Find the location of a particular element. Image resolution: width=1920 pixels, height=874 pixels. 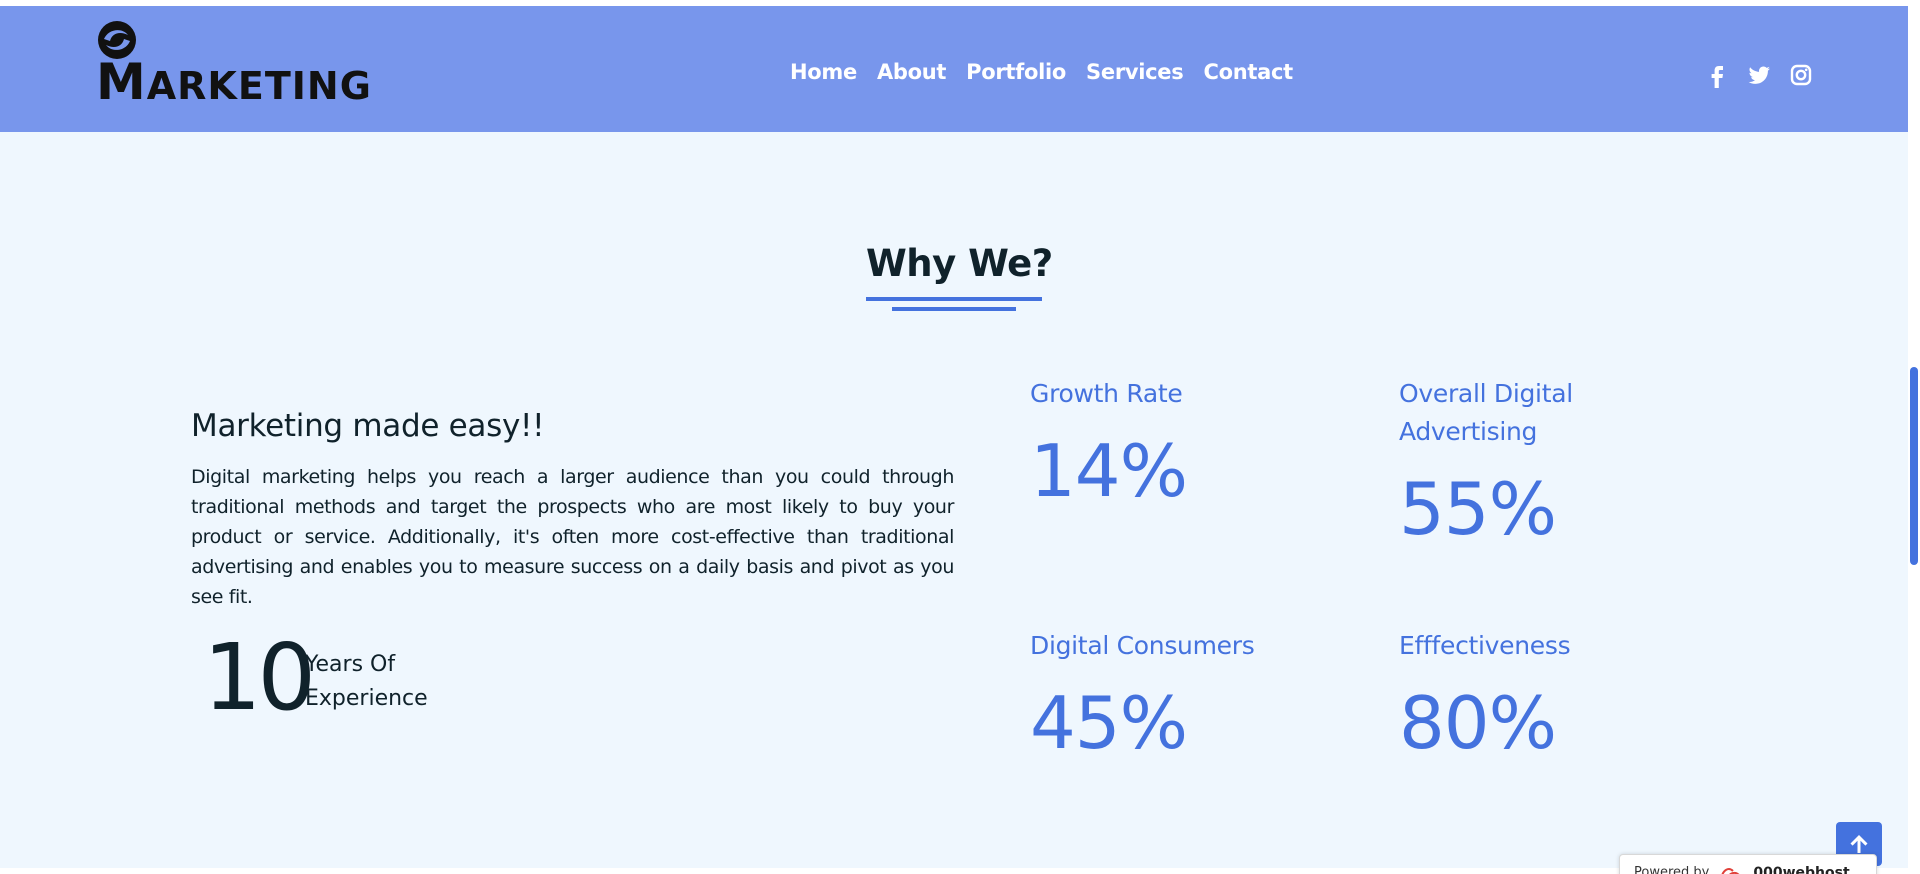

powered-by-prefix: Powered by is located at coordinates (1672, 869).